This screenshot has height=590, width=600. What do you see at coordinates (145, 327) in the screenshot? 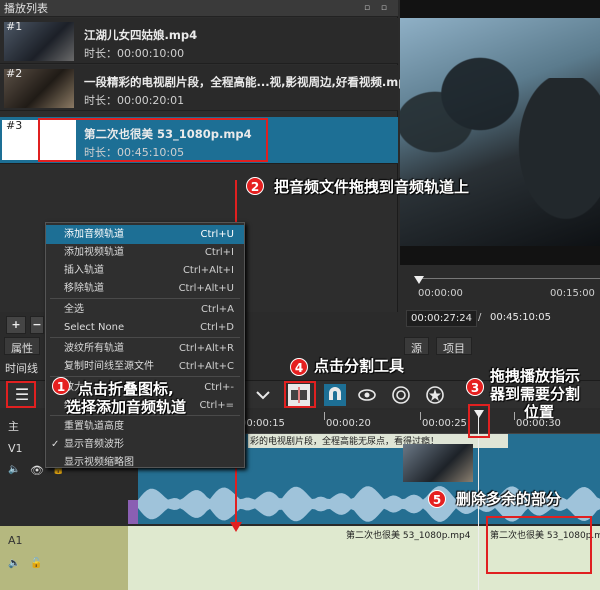
I see `menu-item: Select None Ctrl+D` at bounding box center [145, 327].